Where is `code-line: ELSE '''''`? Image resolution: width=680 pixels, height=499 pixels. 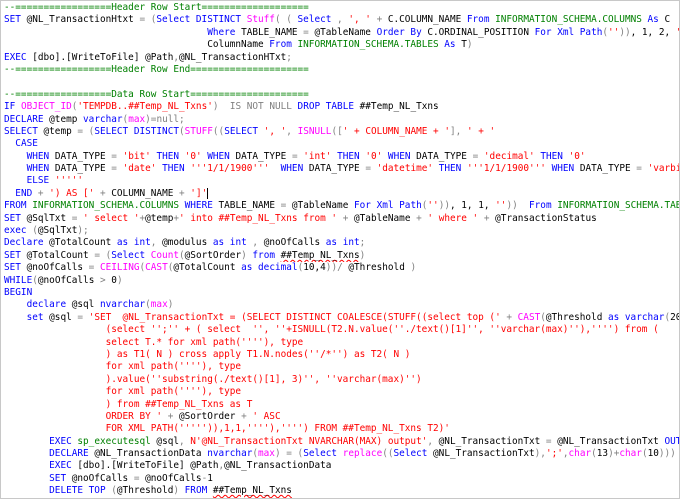 code-line: ELSE ''''' is located at coordinates (341, 181).